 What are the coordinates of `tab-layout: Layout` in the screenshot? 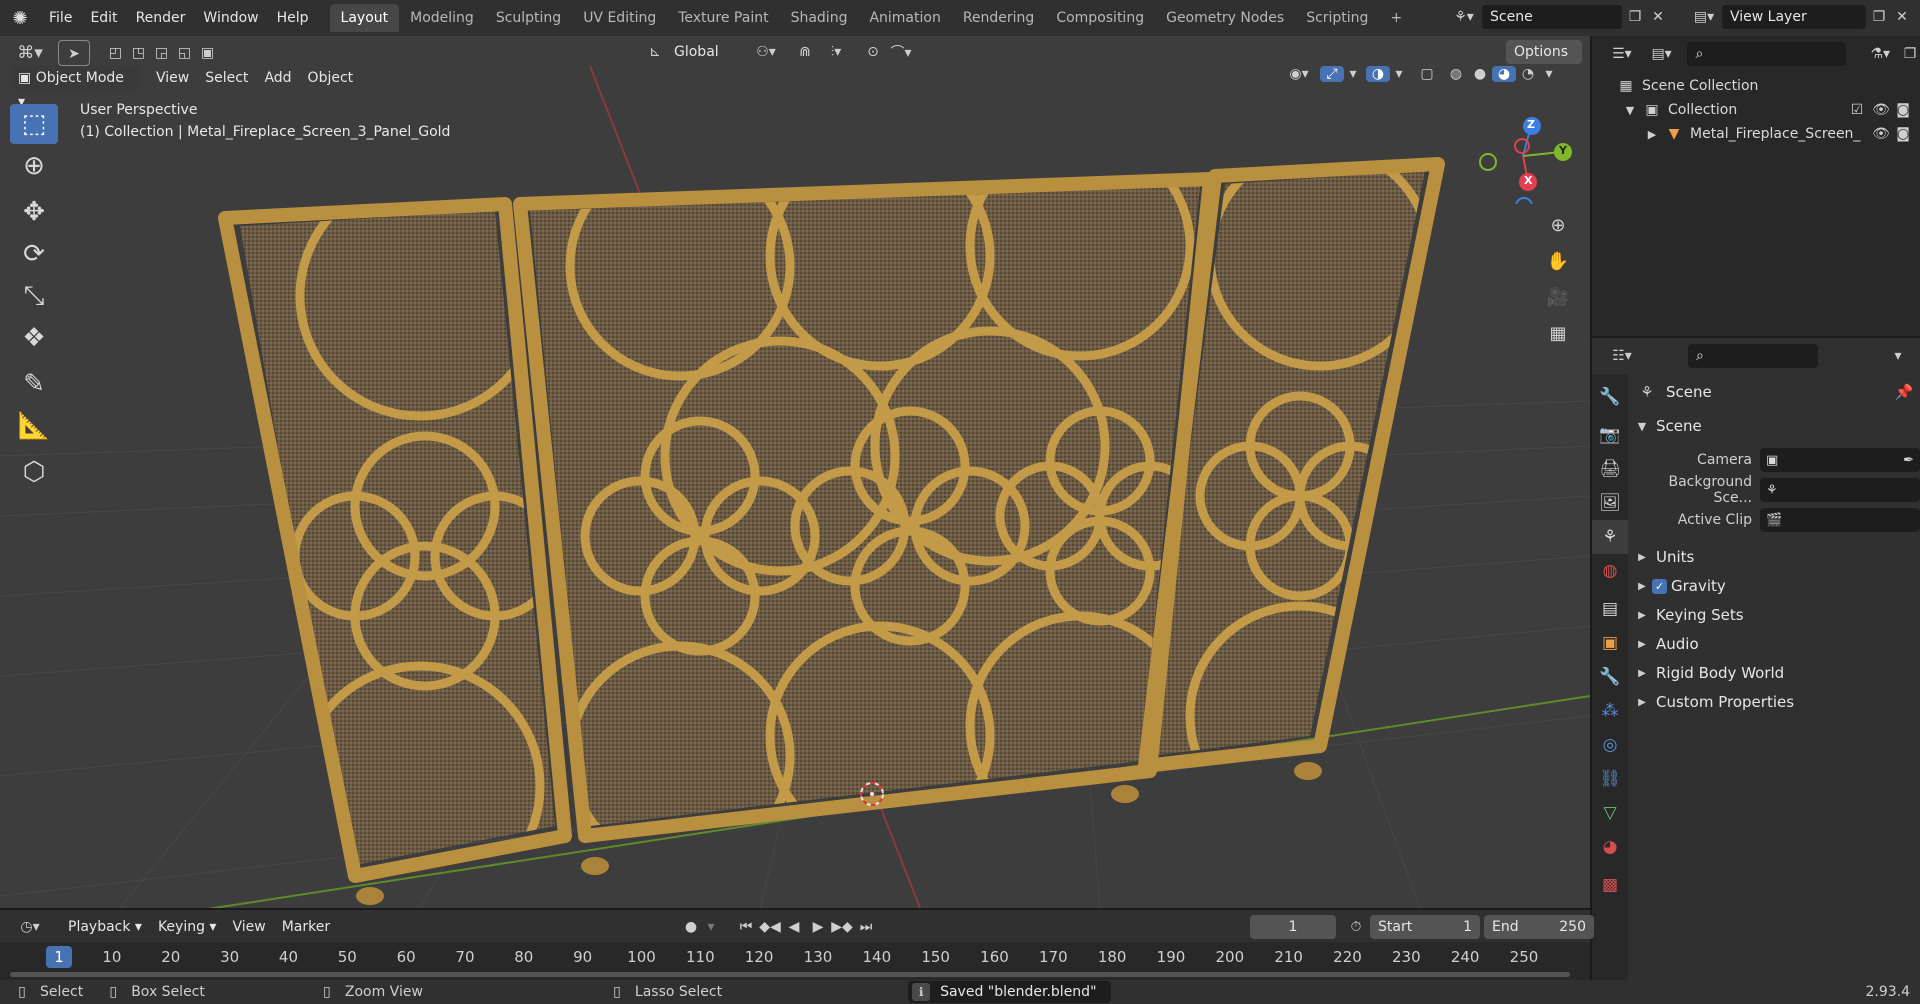 It's located at (364, 18).